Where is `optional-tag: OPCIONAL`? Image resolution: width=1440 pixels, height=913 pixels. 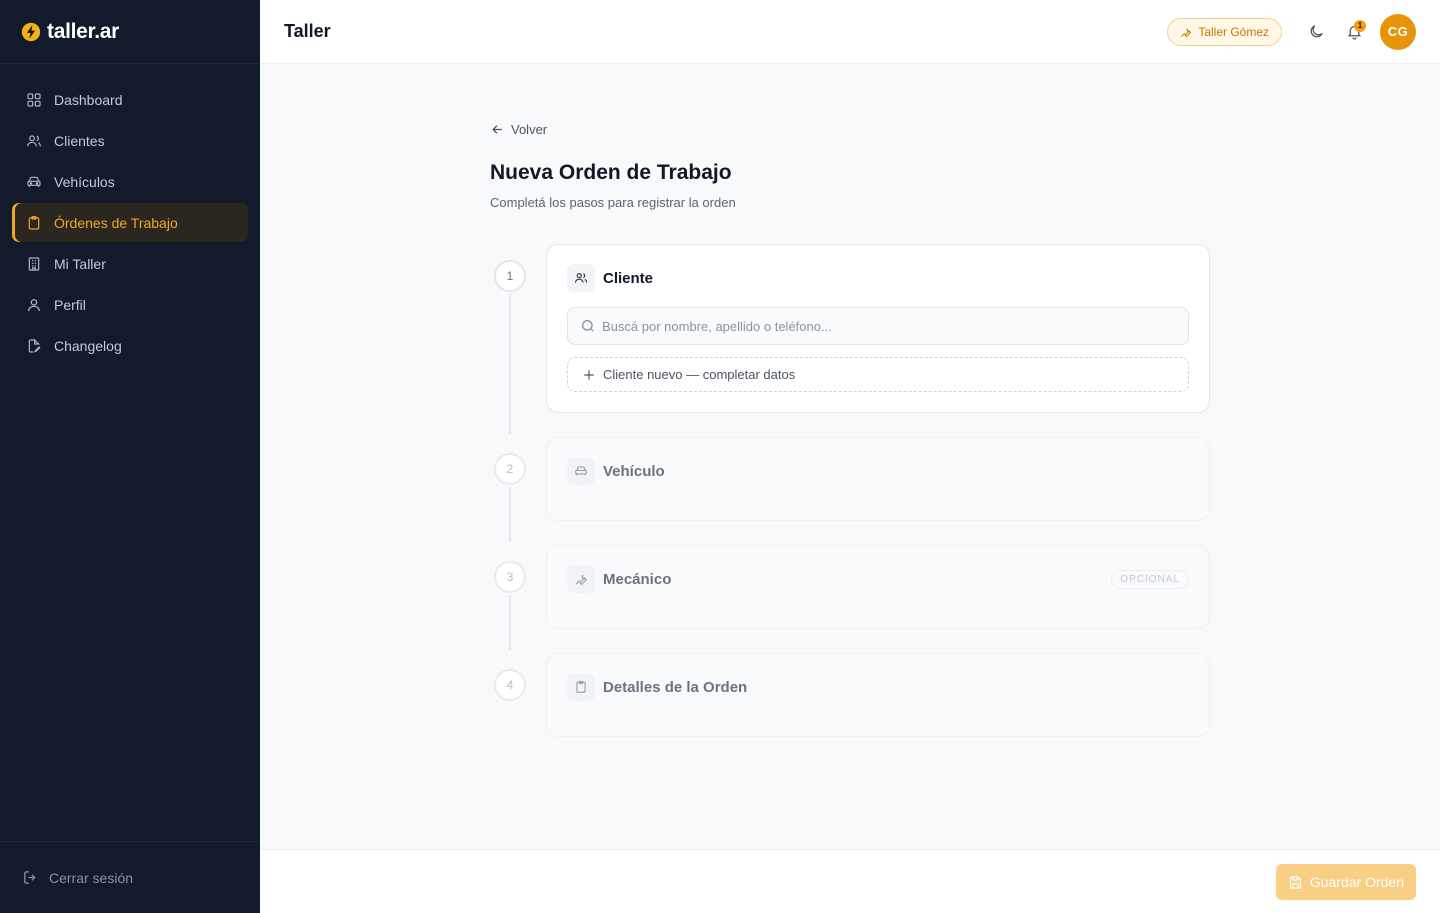
optional-tag: OPCIONAL is located at coordinates (1150, 579).